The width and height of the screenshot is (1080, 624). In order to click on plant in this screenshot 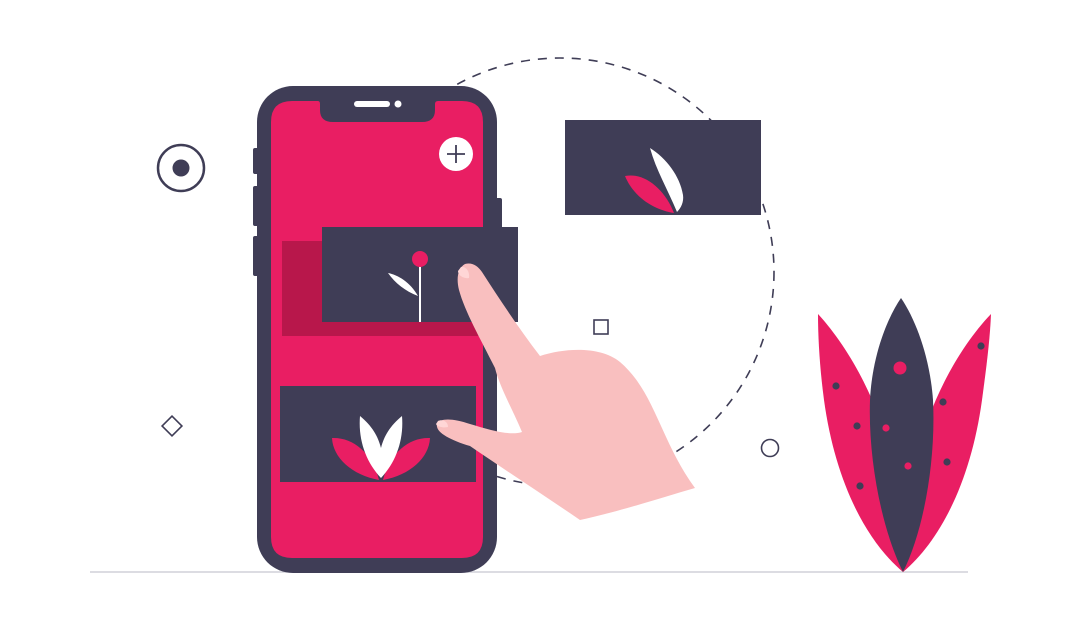, I will do `click(904, 435)`.